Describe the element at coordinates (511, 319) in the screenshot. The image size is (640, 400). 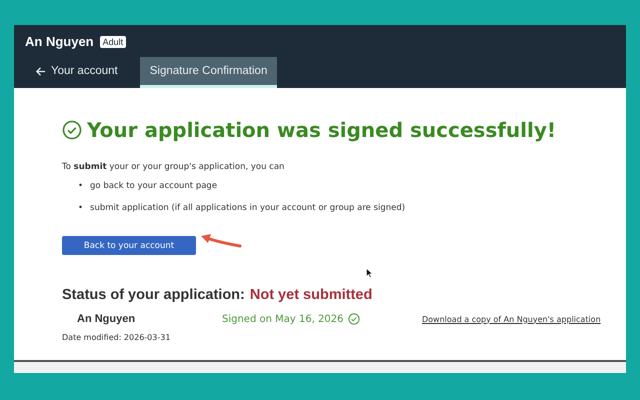
I see `download-link: Download a copy of An Nguyen's application` at that location.